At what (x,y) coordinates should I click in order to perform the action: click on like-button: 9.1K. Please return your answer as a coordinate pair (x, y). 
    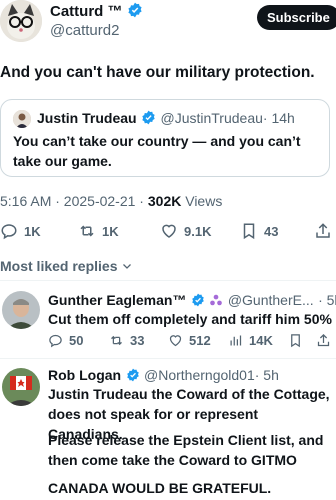
    Looking at the image, I should click on (185, 231).